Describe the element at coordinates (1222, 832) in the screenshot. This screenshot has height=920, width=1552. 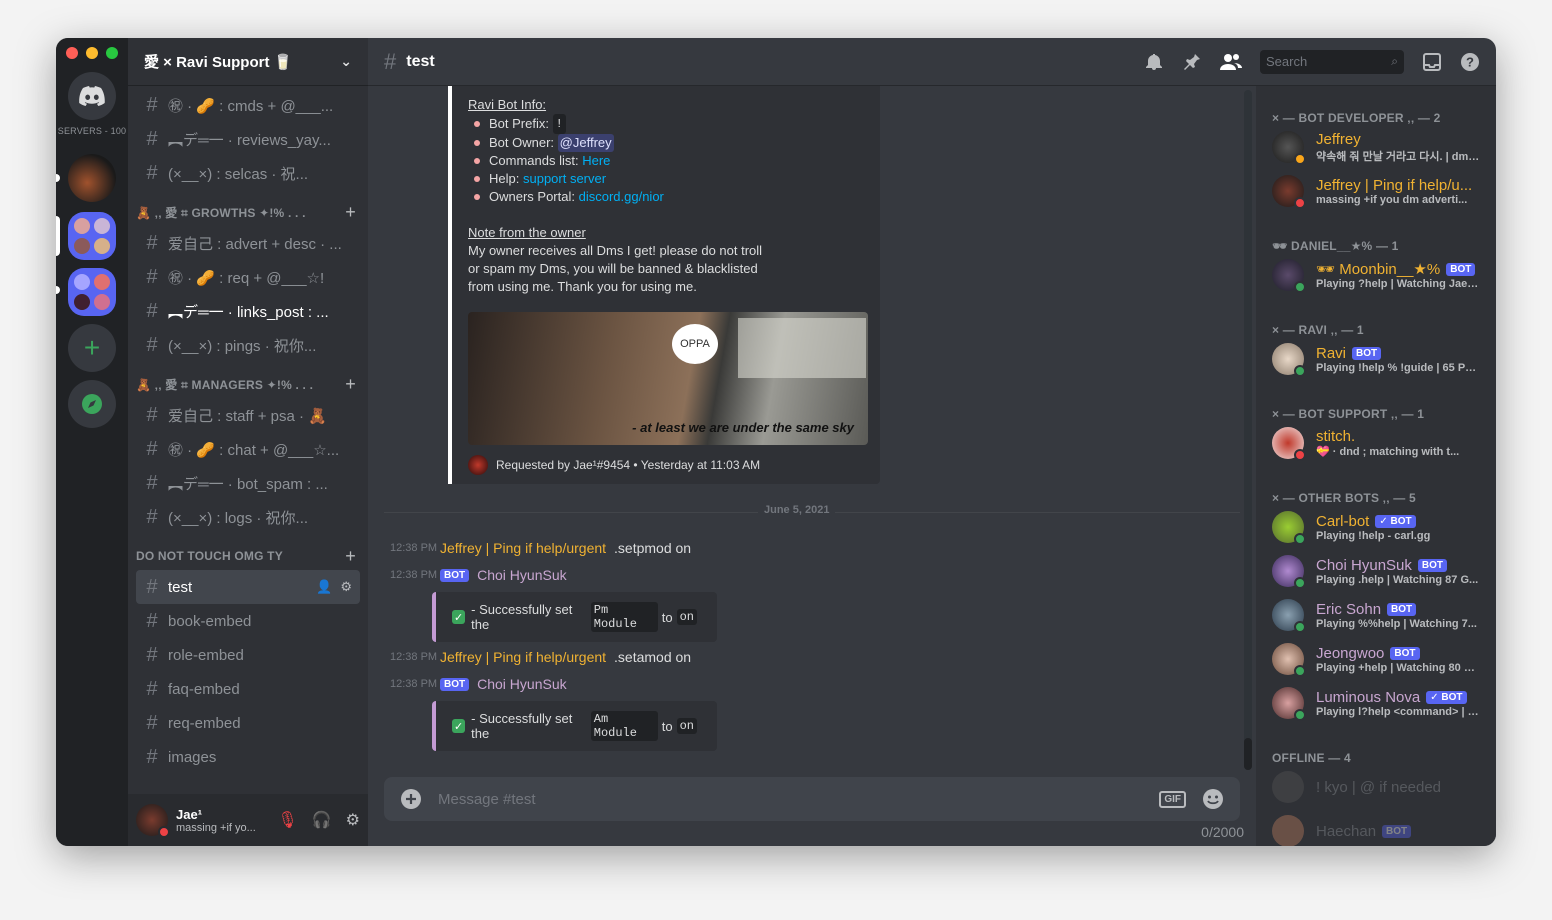
I see `character-counter: 0/2000` at that location.